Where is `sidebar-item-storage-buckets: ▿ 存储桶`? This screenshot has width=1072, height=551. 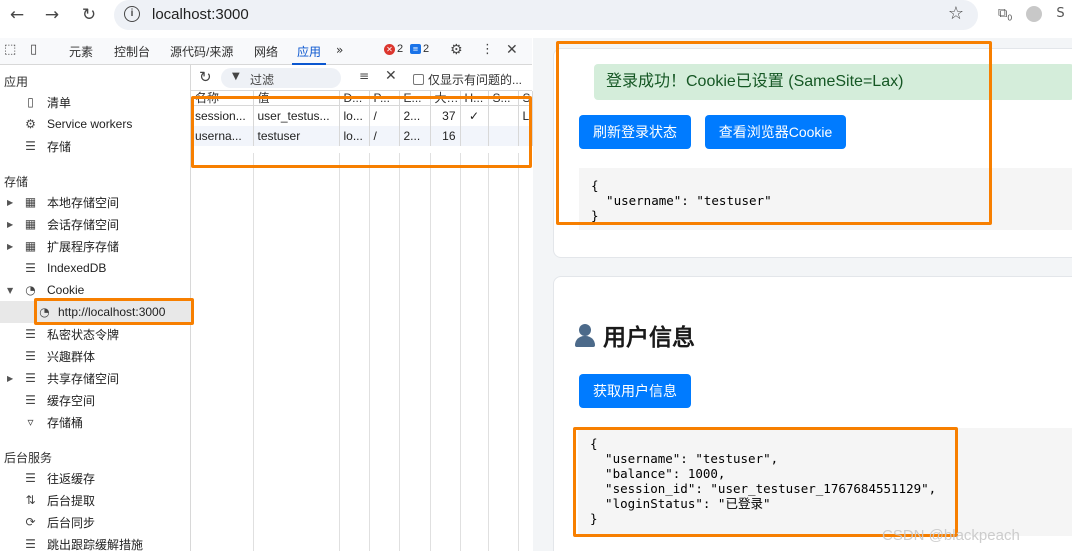 sidebar-item-storage-buckets: ▿ 存储桶 is located at coordinates (95, 422).